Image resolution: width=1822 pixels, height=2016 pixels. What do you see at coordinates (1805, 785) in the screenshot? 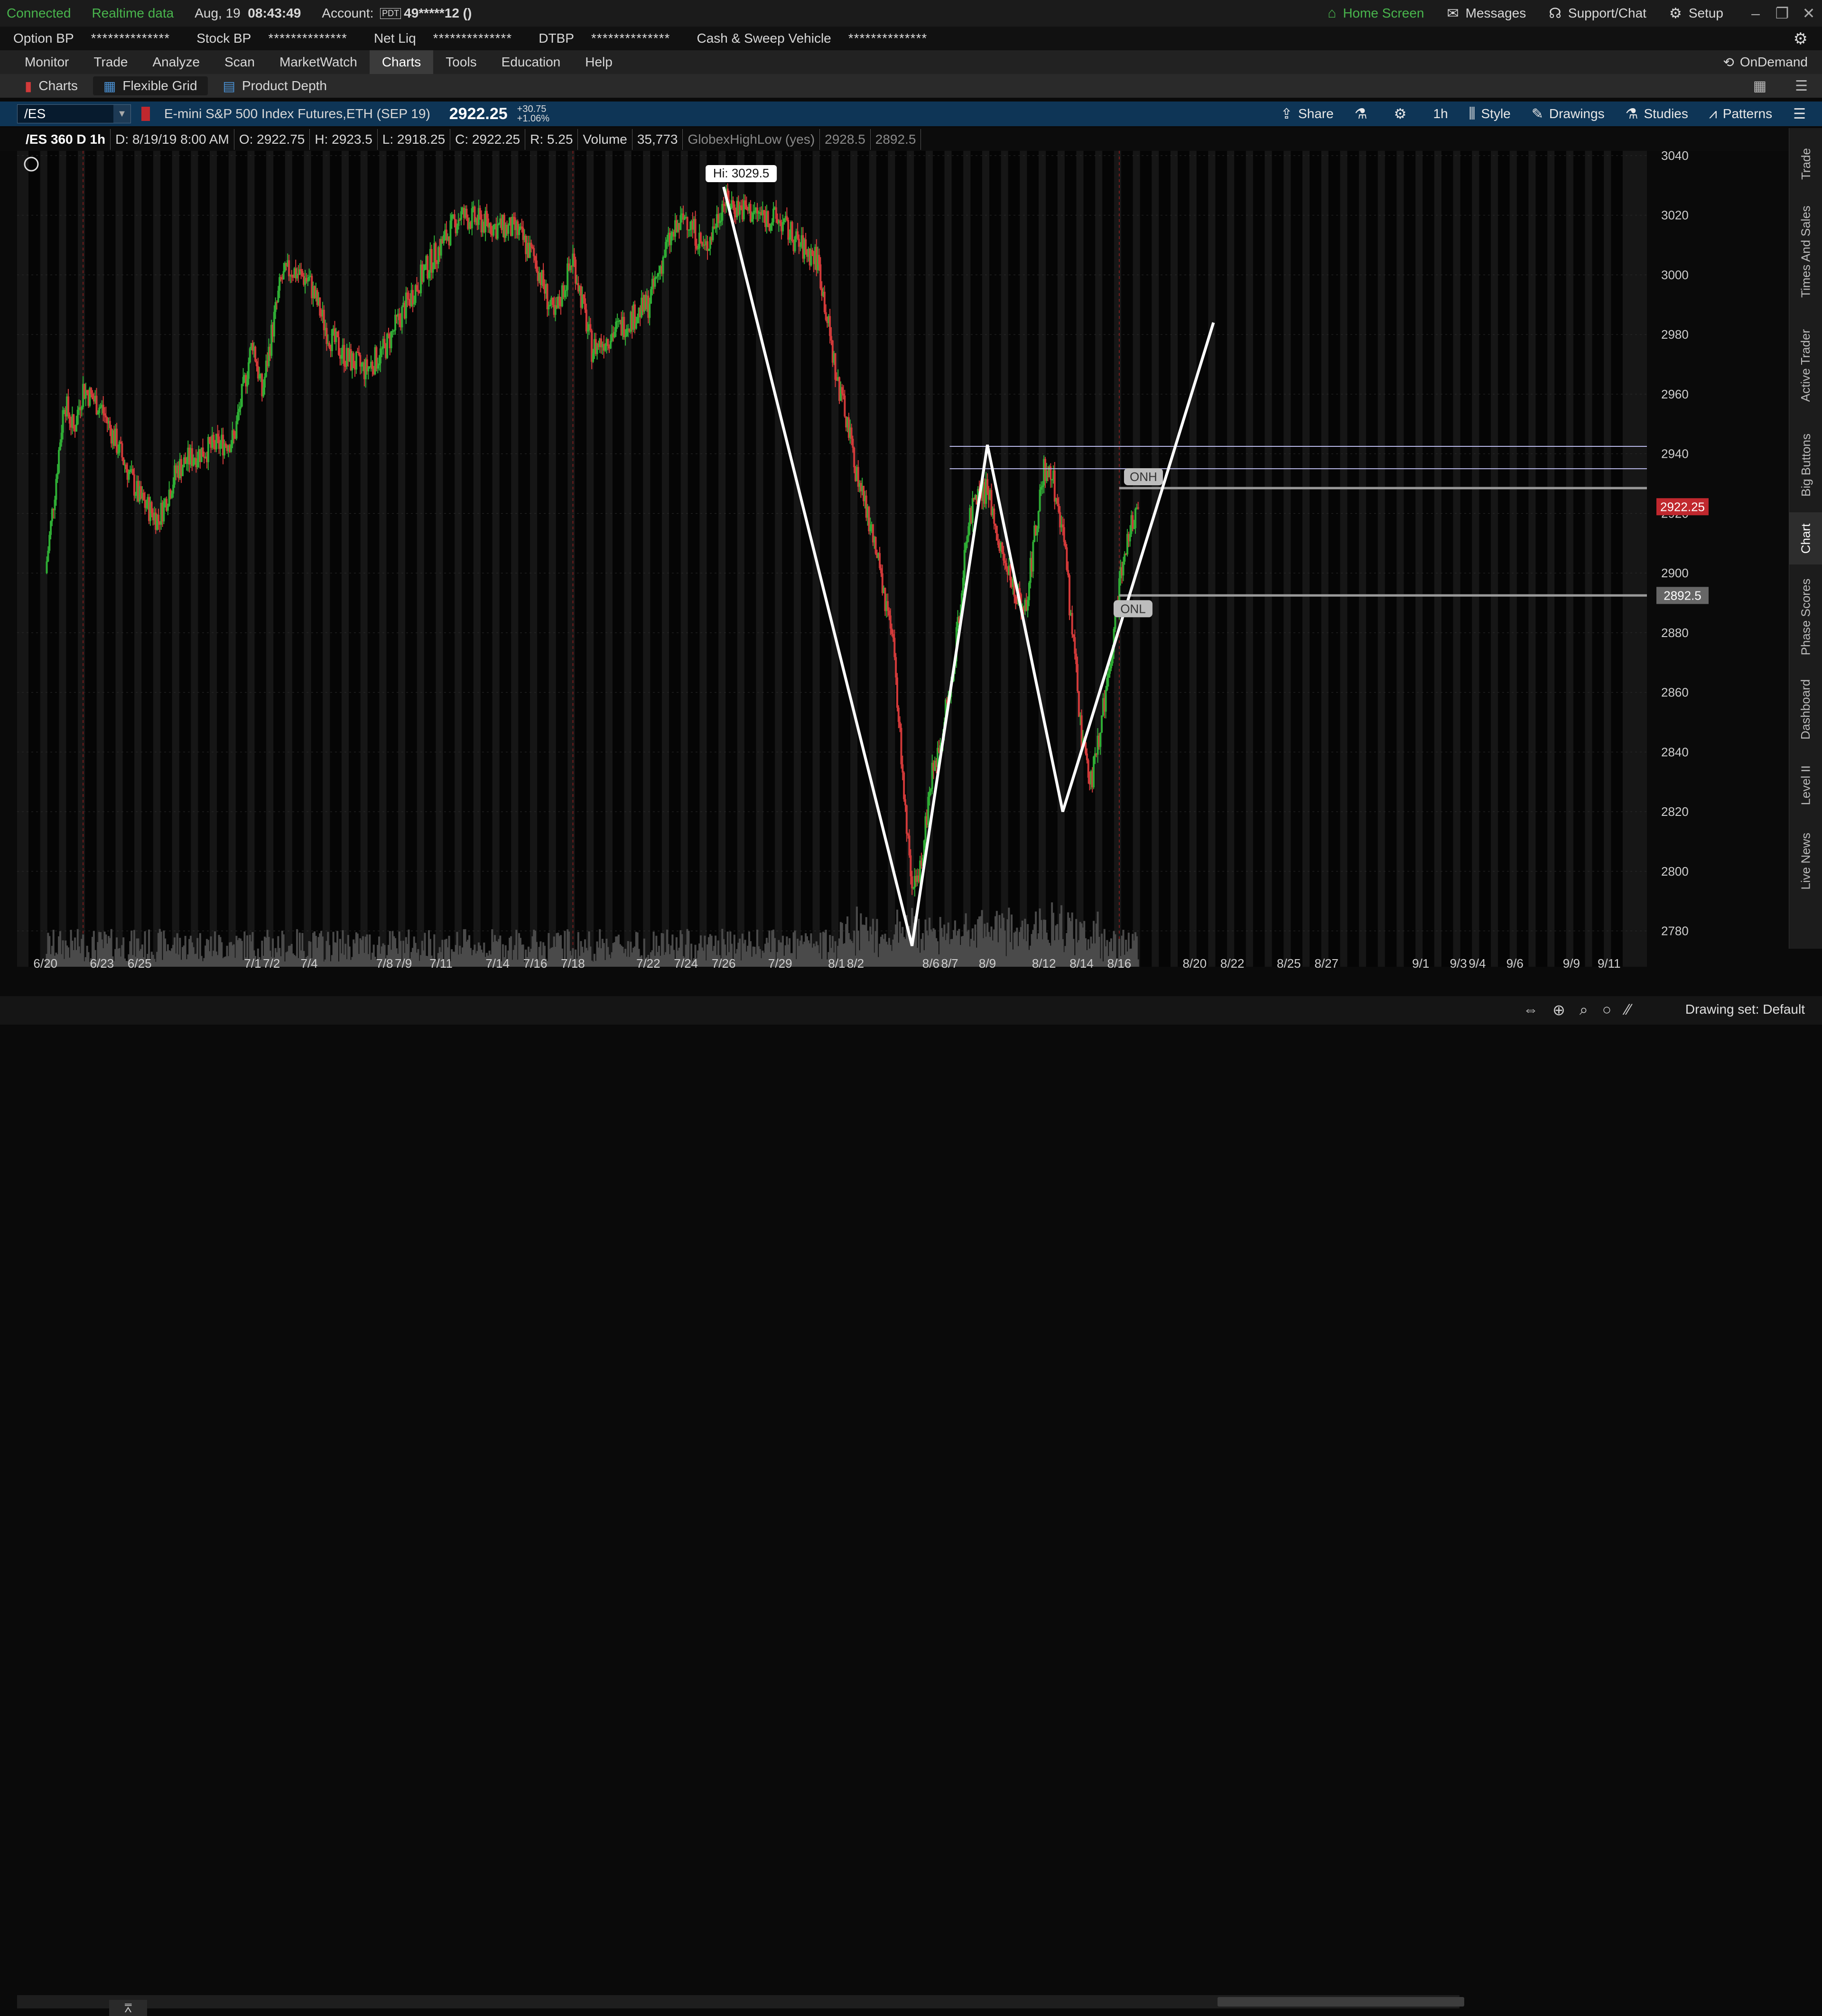
I see `side-tab-level-ii: Level II` at bounding box center [1805, 785].